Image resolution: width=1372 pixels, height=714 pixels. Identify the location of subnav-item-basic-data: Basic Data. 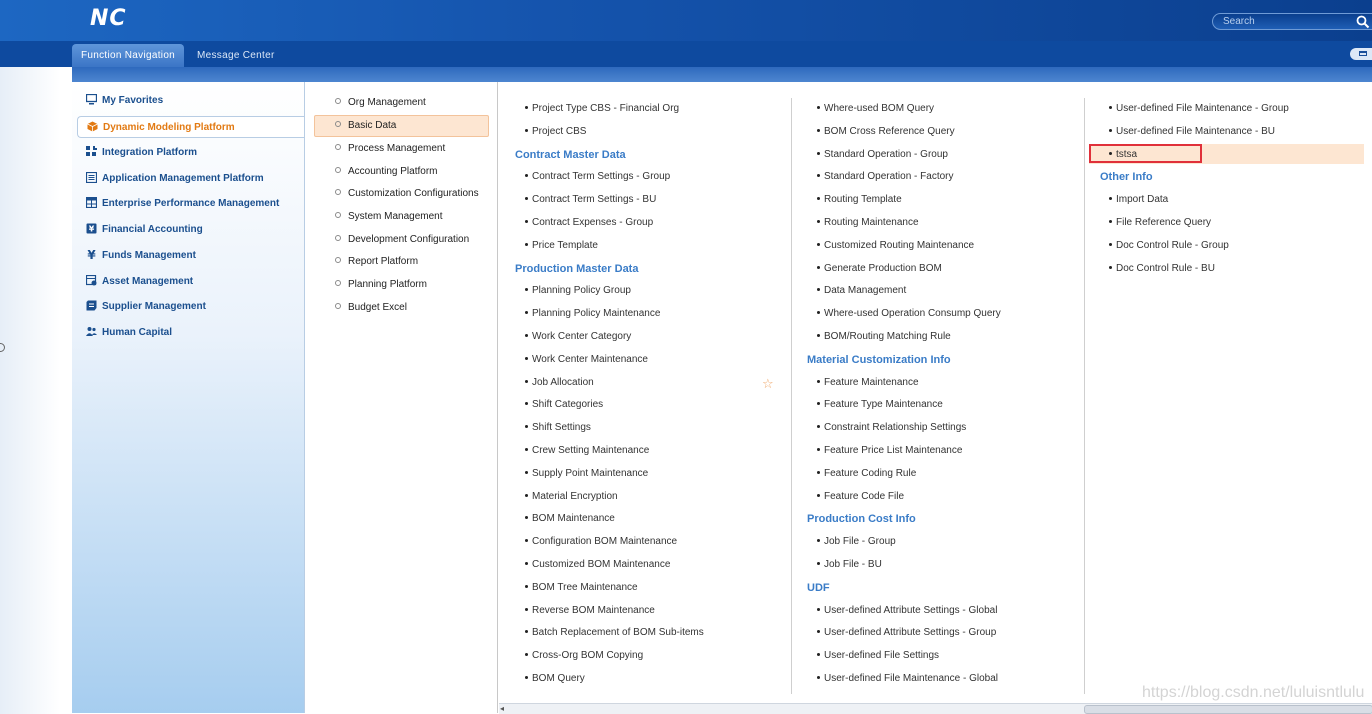
(401, 126).